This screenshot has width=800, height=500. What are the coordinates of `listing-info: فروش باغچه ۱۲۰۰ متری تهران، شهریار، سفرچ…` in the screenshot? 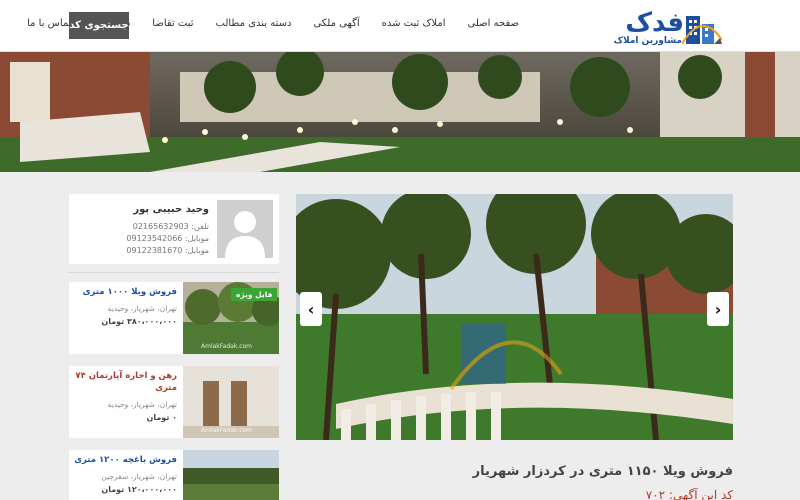 It's located at (126, 475).